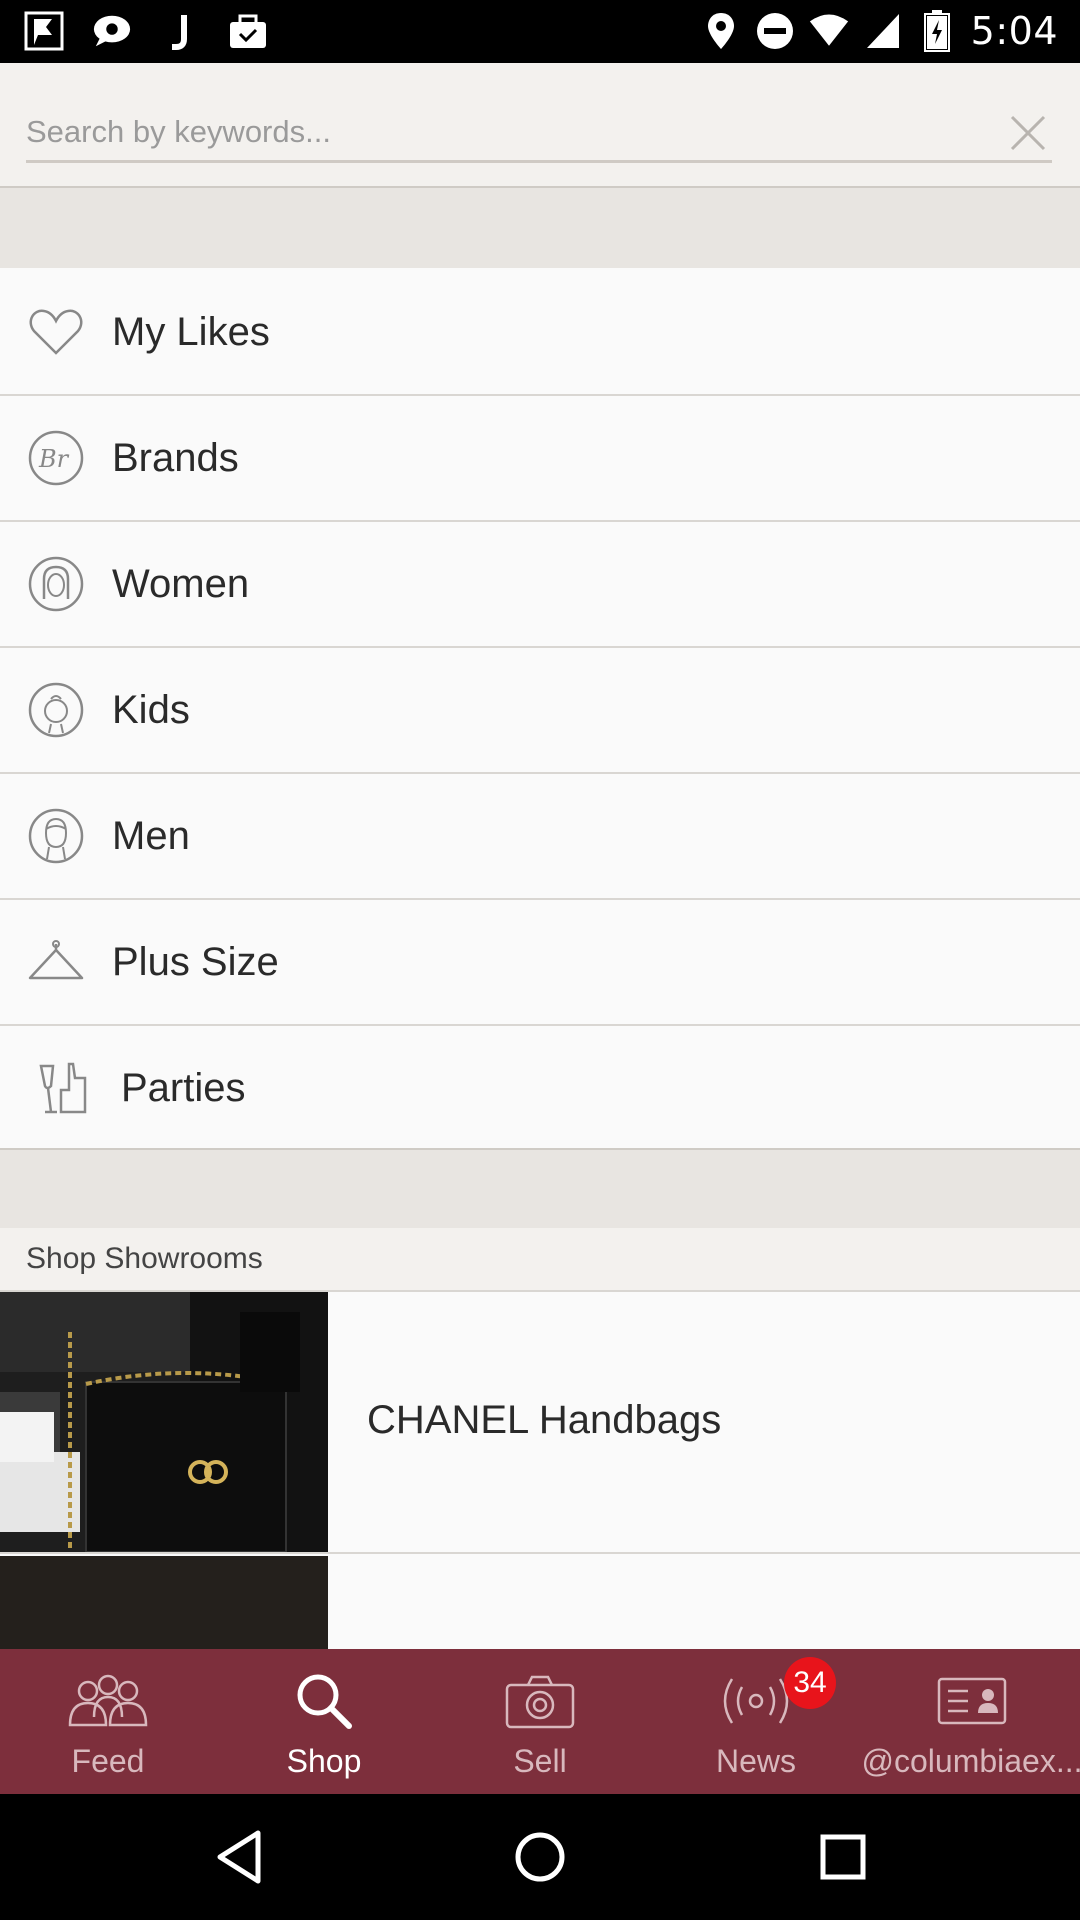  What do you see at coordinates (248, 31) in the screenshot?
I see `briefcase-check-icon` at bounding box center [248, 31].